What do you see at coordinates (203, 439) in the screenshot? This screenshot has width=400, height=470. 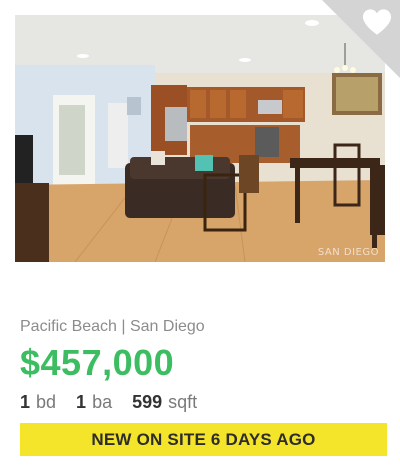 I see `new-listing-badge: NEW ON SITE 6 DAYS AGO` at bounding box center [203, 439].